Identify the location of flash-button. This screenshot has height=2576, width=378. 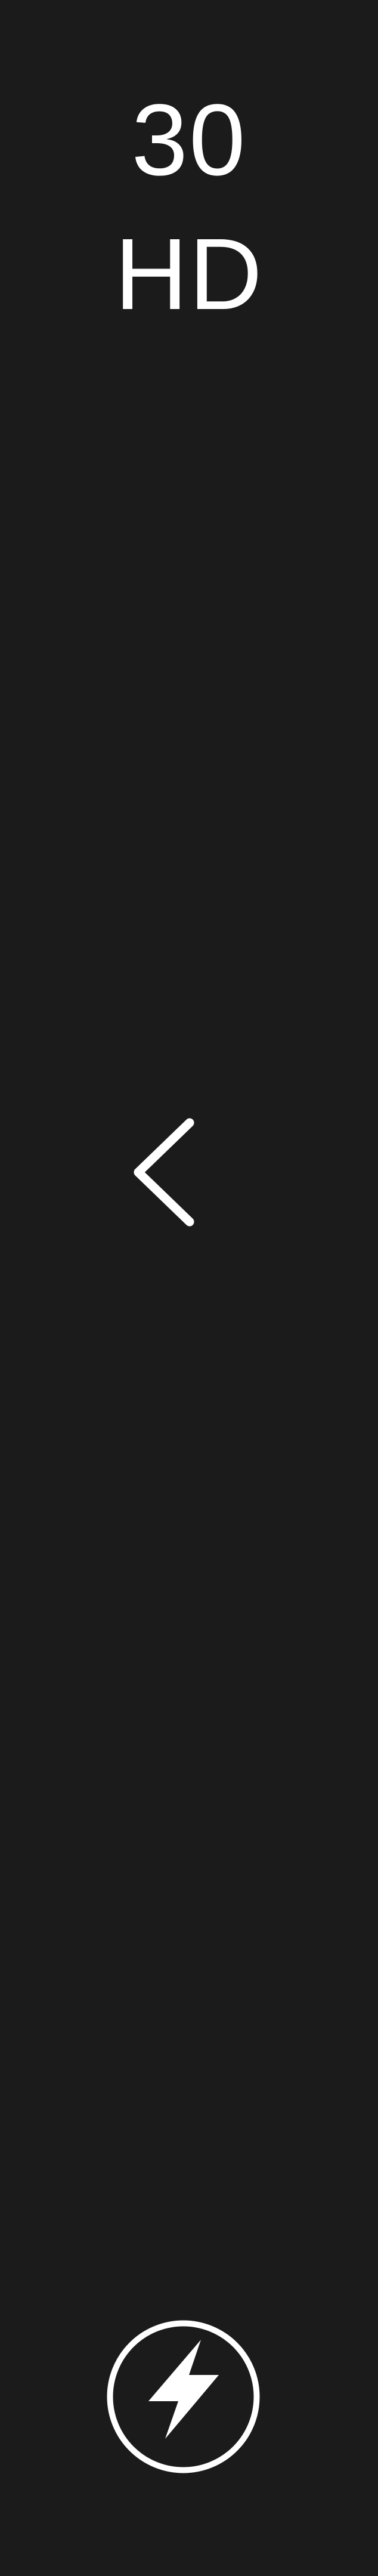
(183, 2397).